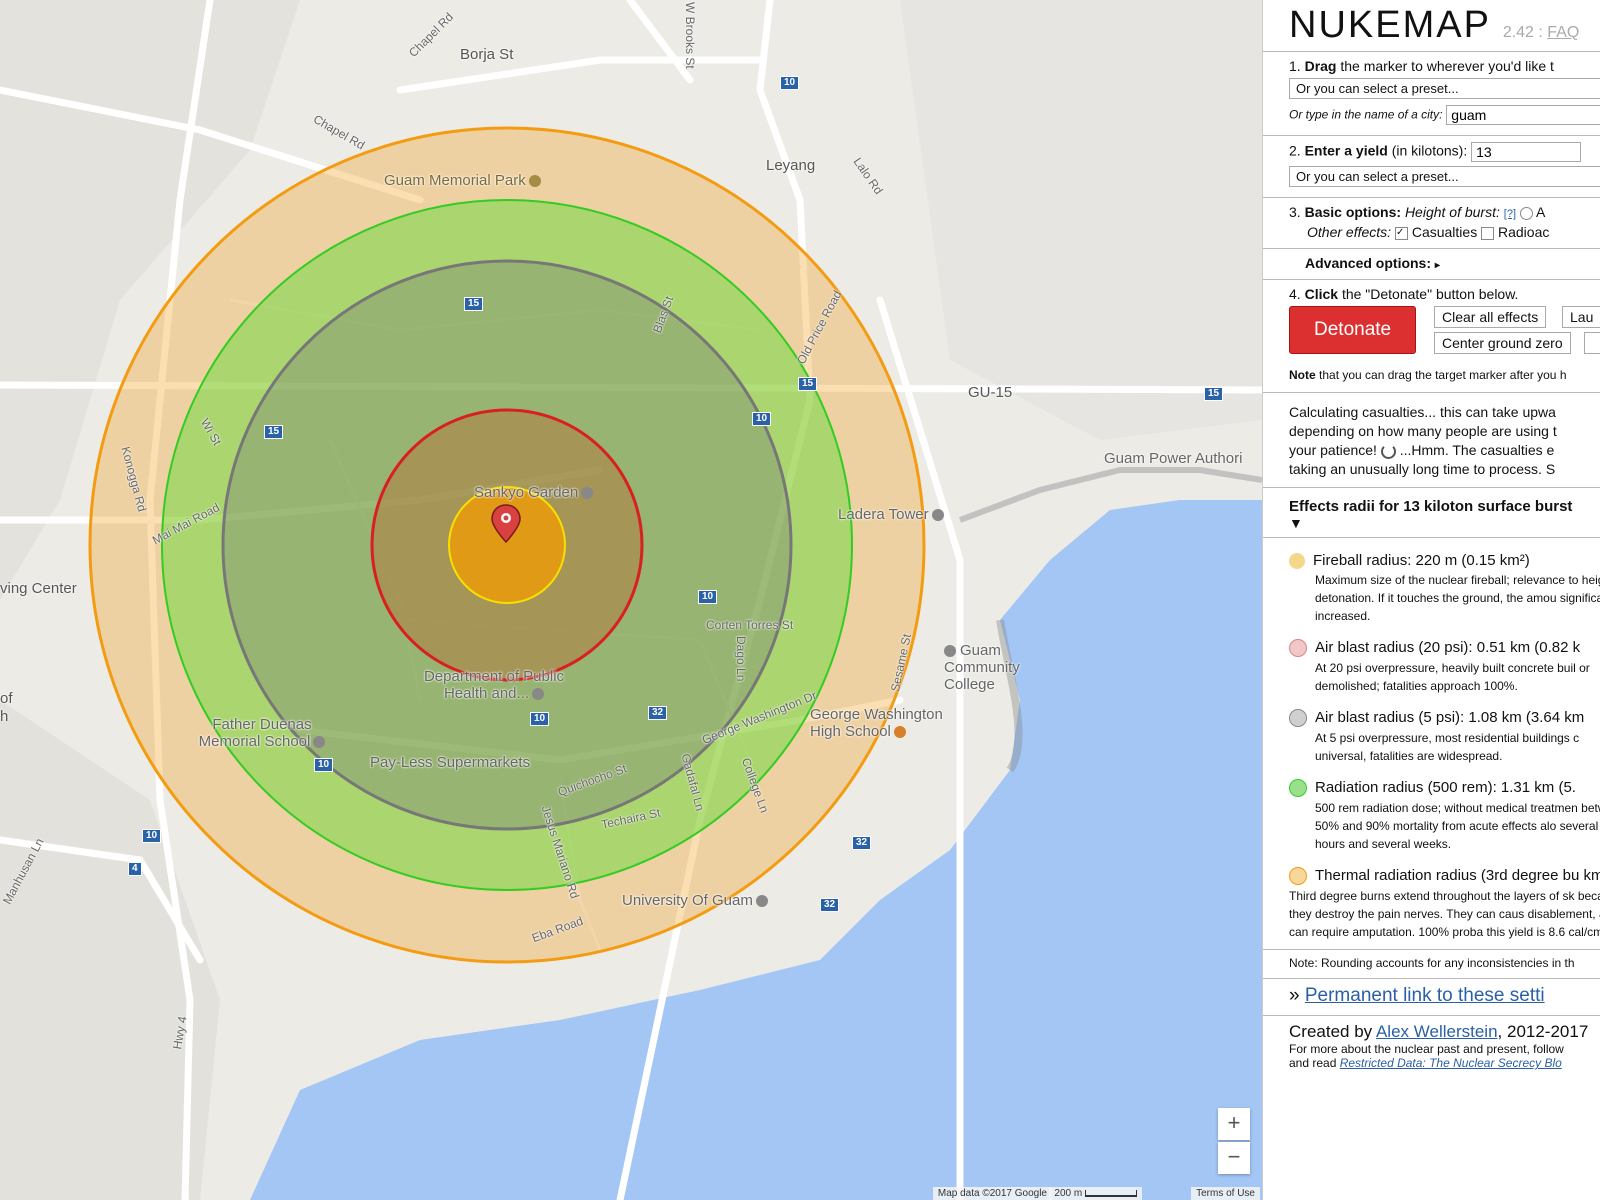 Image resolution: width=1600 pixels, height=1200 pixels. What do you see at coordinates (450, 762) in the screenshot?
I see `map-label-pay-less-supermarkets: Pay-Less Supermarkets` at bounding box center [450, 762].